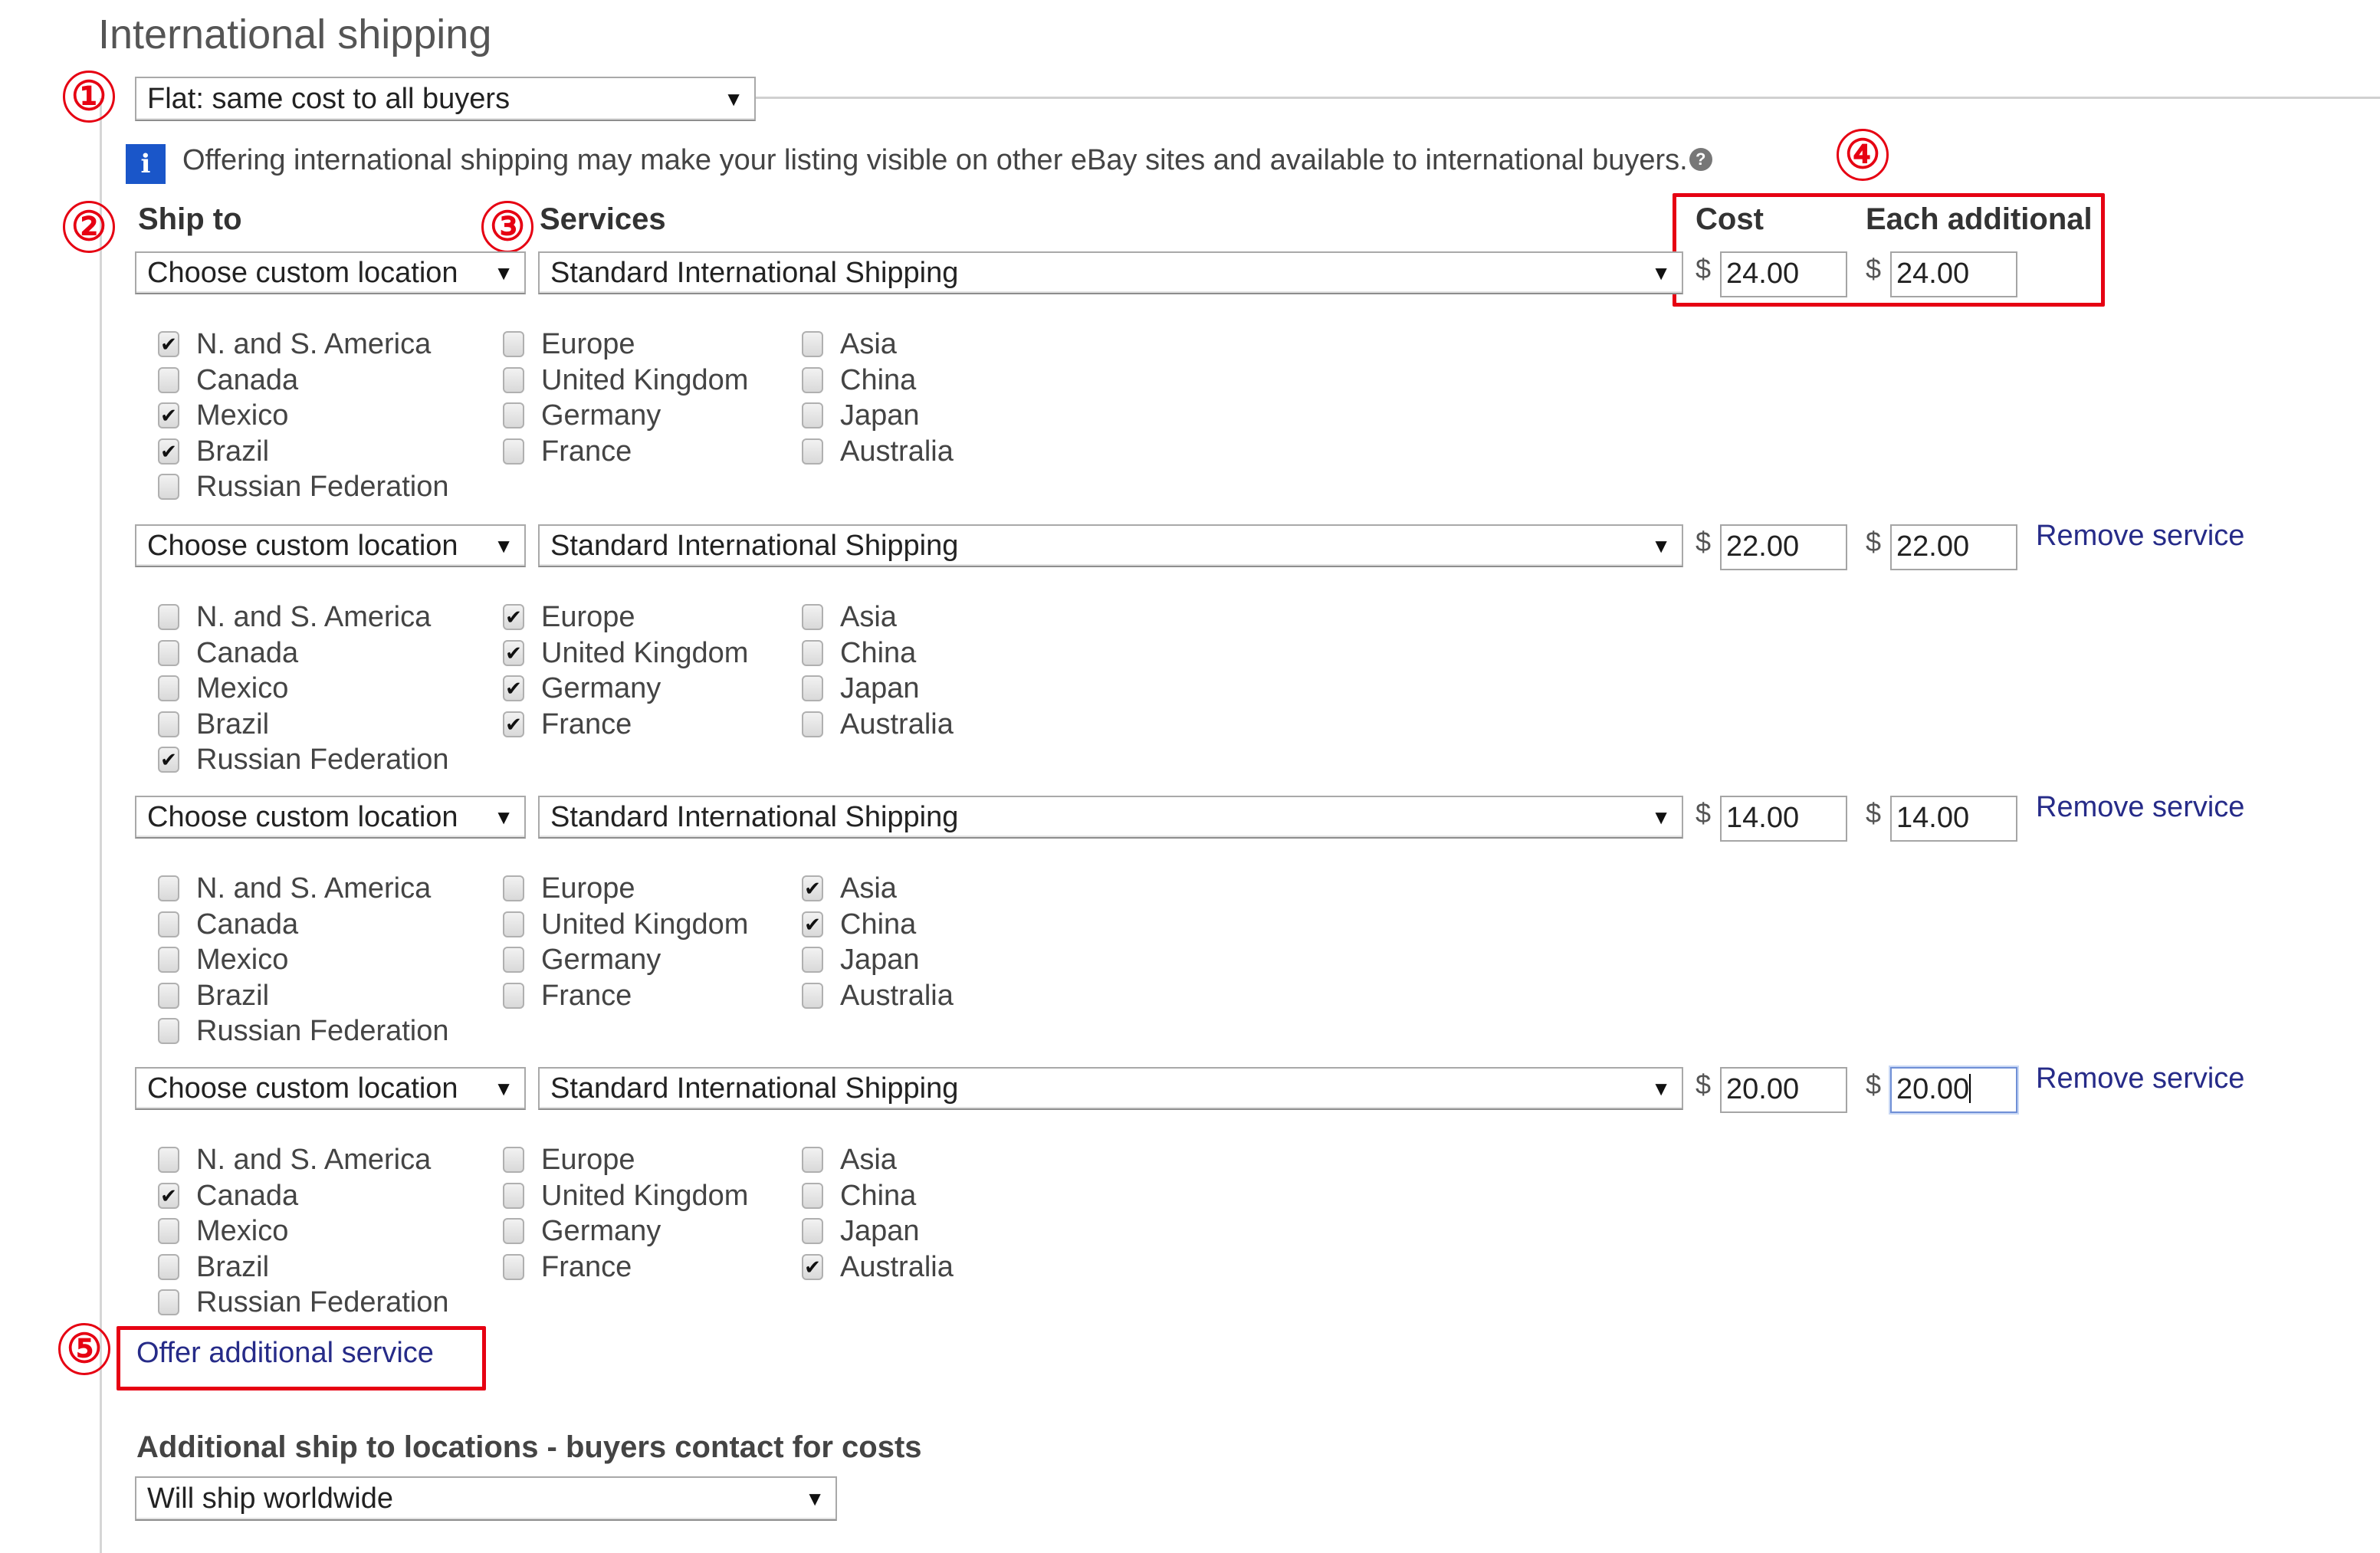 Image resolution: width=2380 pixels, height=1553 pixels. Describe the element at coordinates (1783, 274) in the screenshot. I see `cost-input: 24.00` at that location.